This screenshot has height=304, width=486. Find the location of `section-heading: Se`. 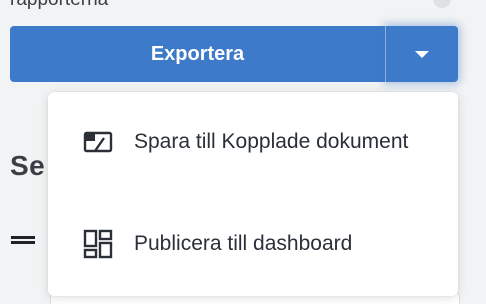

section-heading: Se is located at coordinates (28, 165).